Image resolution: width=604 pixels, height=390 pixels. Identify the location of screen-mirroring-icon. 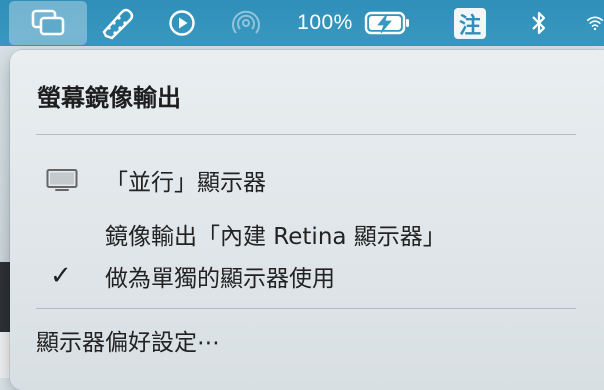
(48, 22).